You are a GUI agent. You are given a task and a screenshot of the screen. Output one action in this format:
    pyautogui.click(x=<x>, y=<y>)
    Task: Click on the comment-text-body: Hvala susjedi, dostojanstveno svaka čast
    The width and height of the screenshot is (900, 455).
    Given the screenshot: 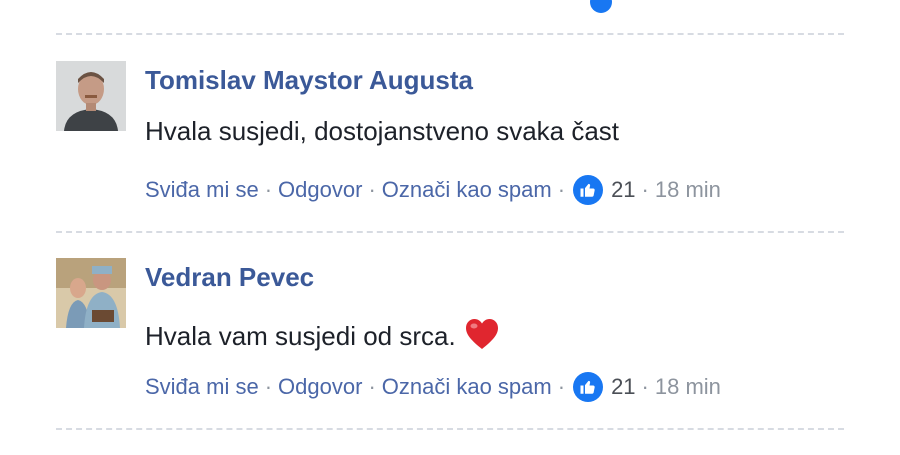 What is the action you would take?
    pyautogui.click(x=382, y=131)
    